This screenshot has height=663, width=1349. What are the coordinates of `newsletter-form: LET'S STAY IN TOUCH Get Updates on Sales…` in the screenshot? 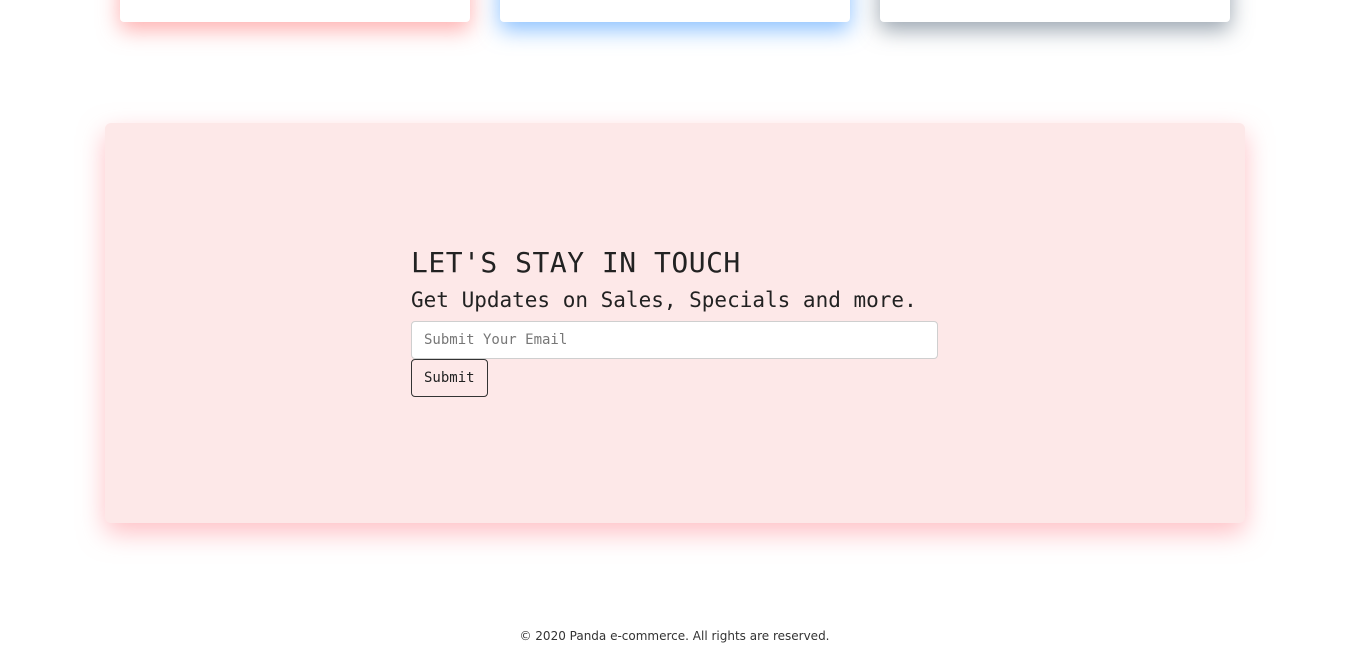 It's located at (674, 321).